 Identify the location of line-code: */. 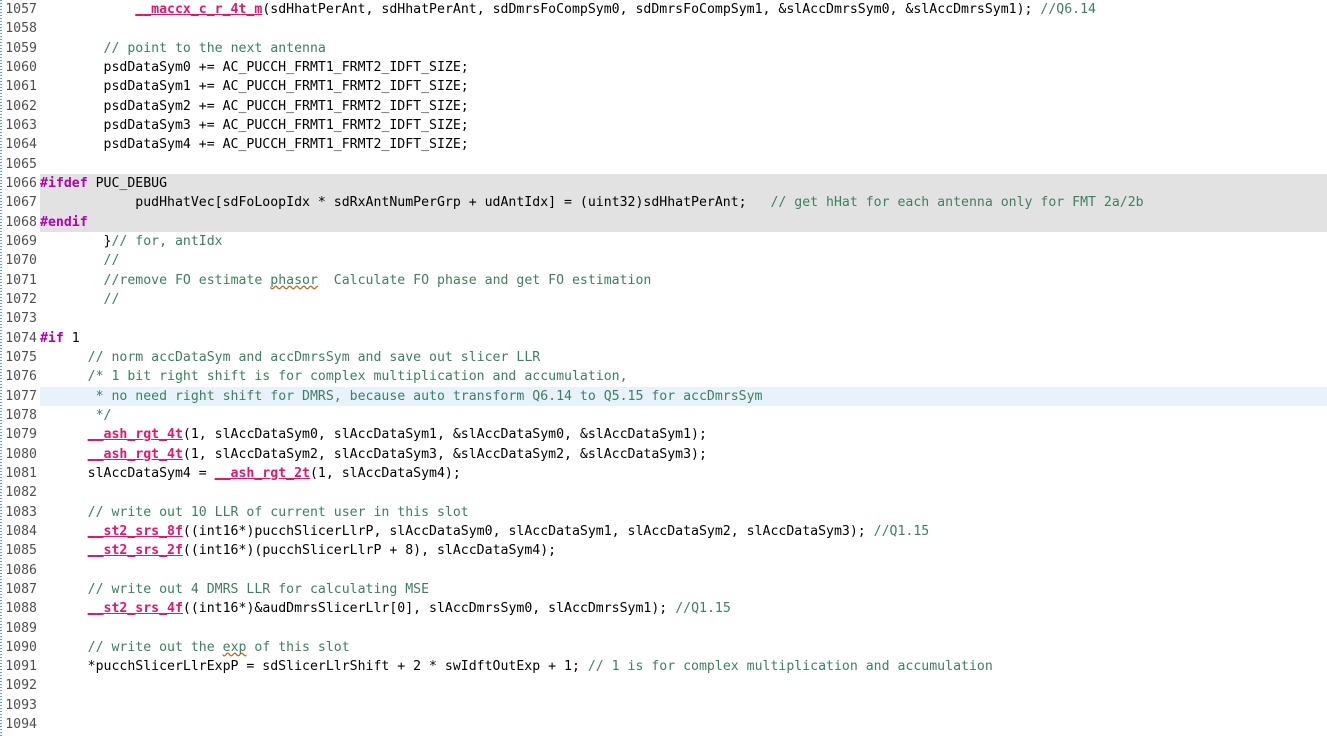
(76, 415).